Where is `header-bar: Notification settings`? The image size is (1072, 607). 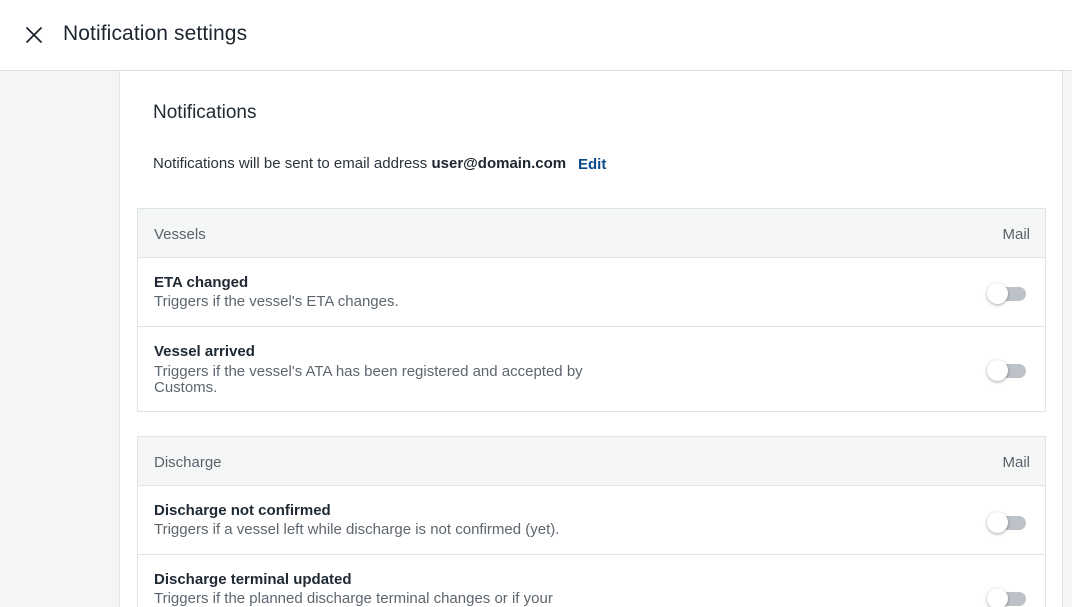
header-bar: Notification settings is located at coordinates (536, 35).